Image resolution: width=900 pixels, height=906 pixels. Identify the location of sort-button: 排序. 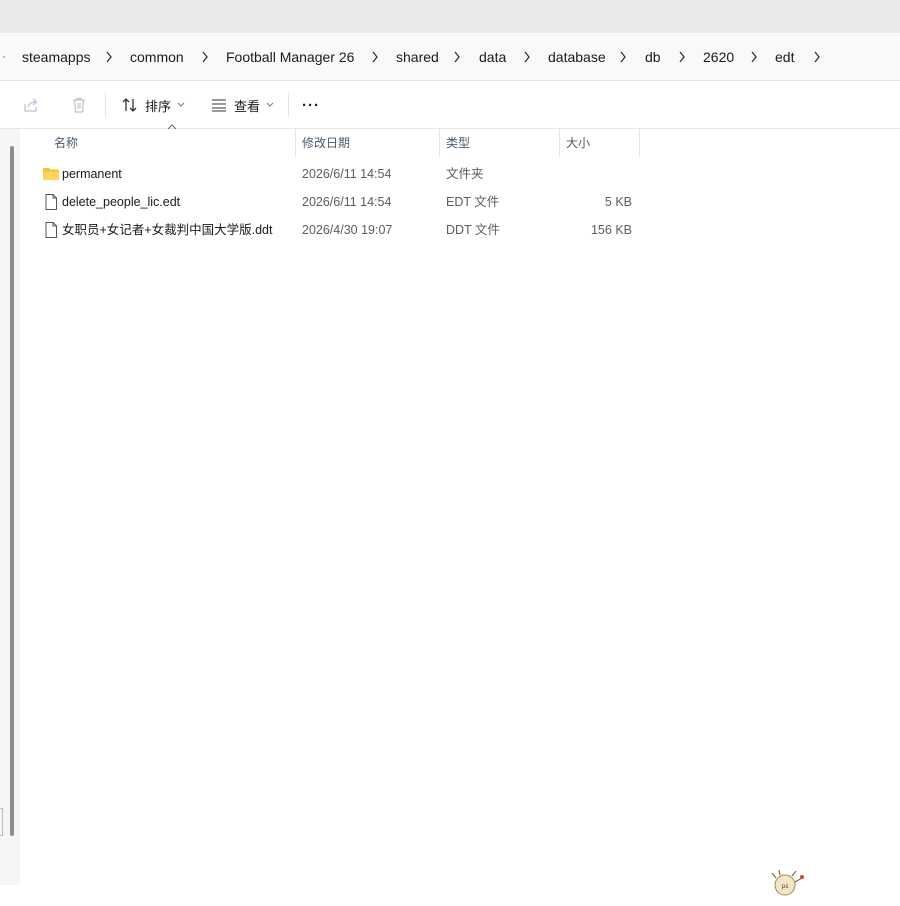
(153, 105).